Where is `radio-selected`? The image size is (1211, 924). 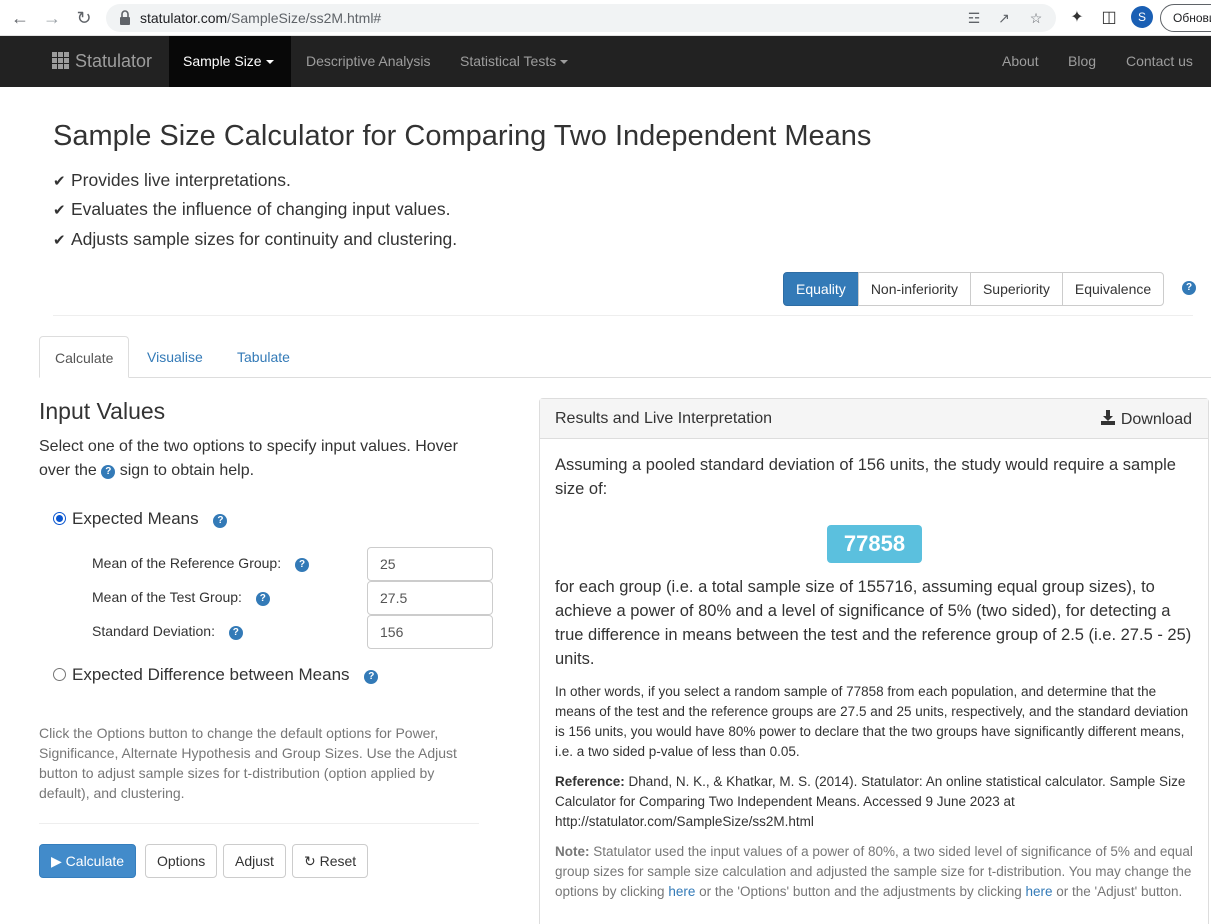
radio-selected is located at coordinates (59, 518).